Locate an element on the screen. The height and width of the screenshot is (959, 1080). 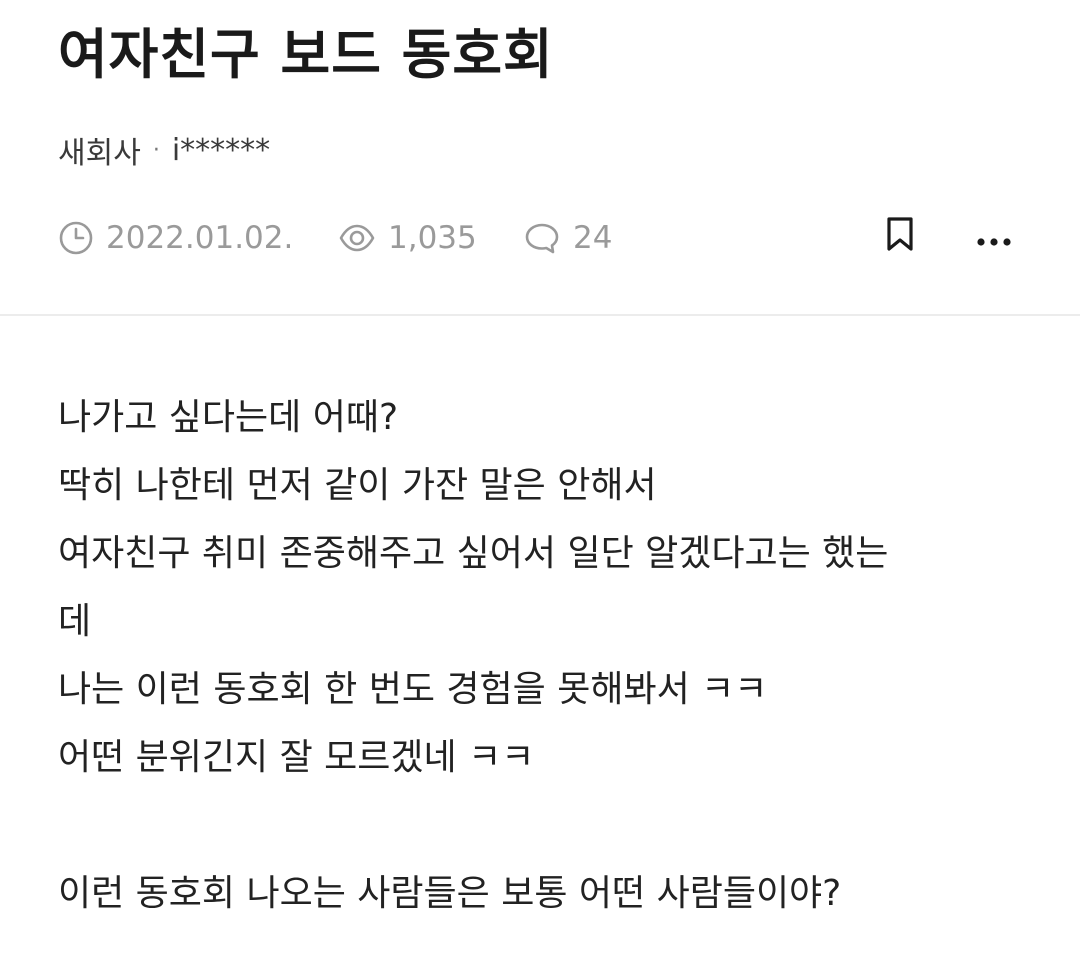
body-line: 나가고 싶다는데 어때? is located at coordinates (228, 417).